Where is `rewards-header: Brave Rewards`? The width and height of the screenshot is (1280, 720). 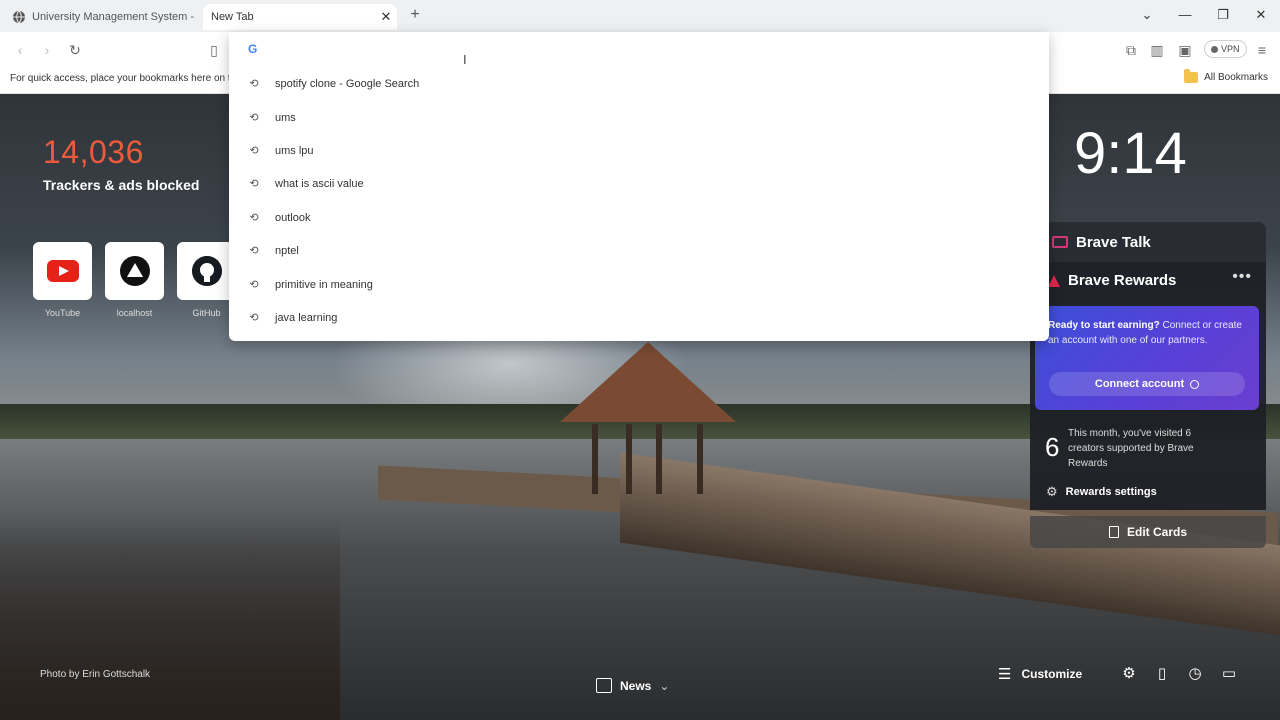 rewards-header: Brave Rewards is located at coordinates (1112, 280).